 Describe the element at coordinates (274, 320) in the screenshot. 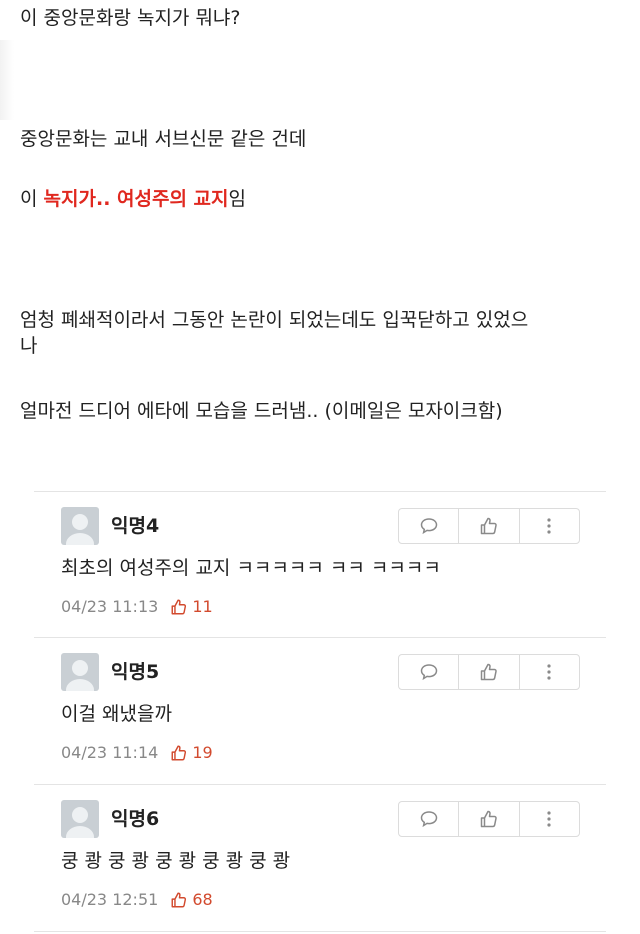

I see `post-line-closed: 엄청 폐쇄적이라서 그동안 논란이 되었는데도 입꾹닫하고 있었으` at that location.